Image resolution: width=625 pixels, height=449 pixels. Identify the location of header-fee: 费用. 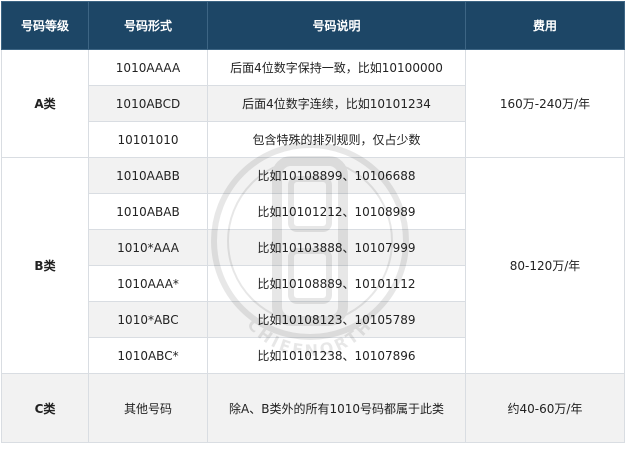
(545, 25).